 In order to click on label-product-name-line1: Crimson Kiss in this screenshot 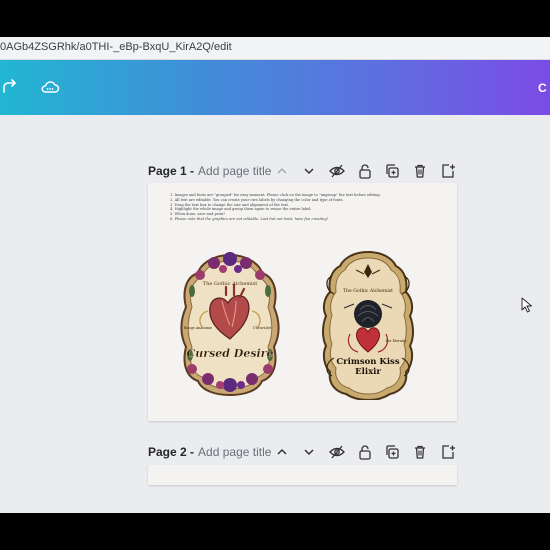, I will do `click(367, 362)`.